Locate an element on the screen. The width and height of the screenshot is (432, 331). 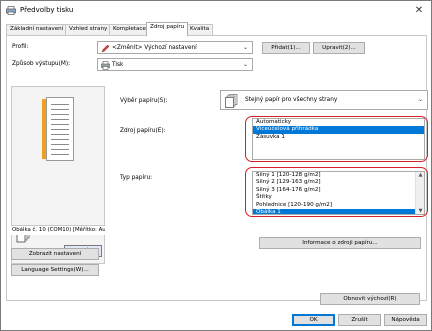
close-icon: ✕ is located at coordinates (419, 10).